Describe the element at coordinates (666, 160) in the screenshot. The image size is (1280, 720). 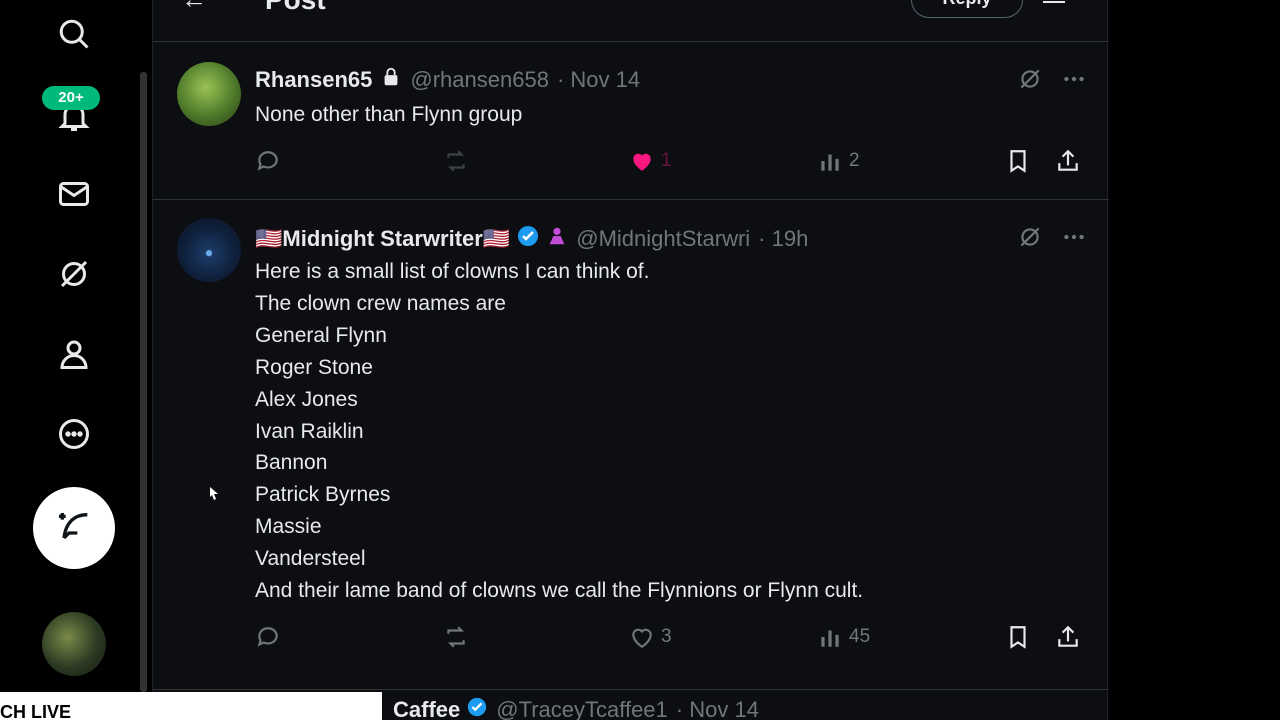
I see `like-count: 1` at that location.